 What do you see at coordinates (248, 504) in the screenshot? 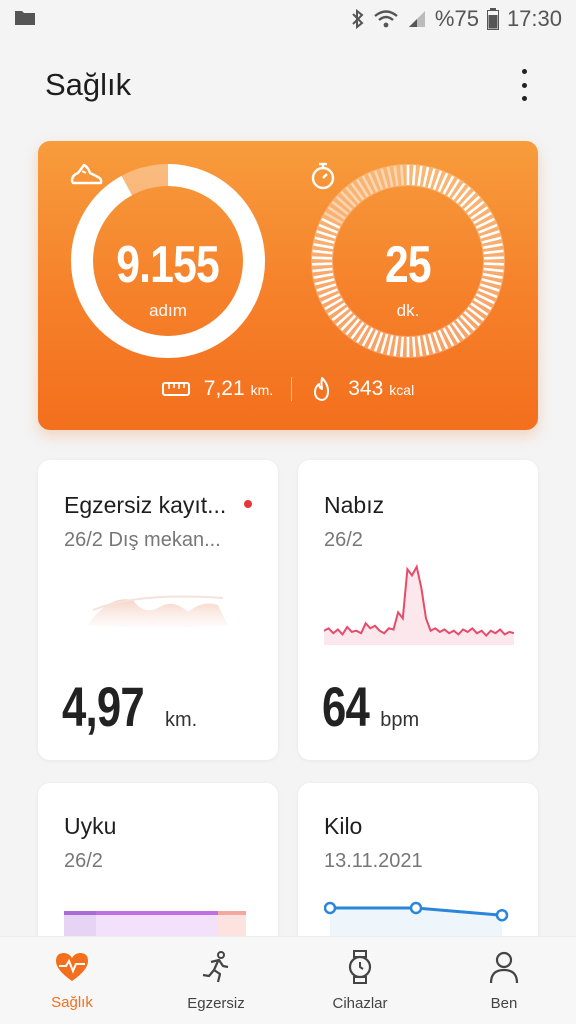
I see `notification-dot` at bounding box center [248, 504].